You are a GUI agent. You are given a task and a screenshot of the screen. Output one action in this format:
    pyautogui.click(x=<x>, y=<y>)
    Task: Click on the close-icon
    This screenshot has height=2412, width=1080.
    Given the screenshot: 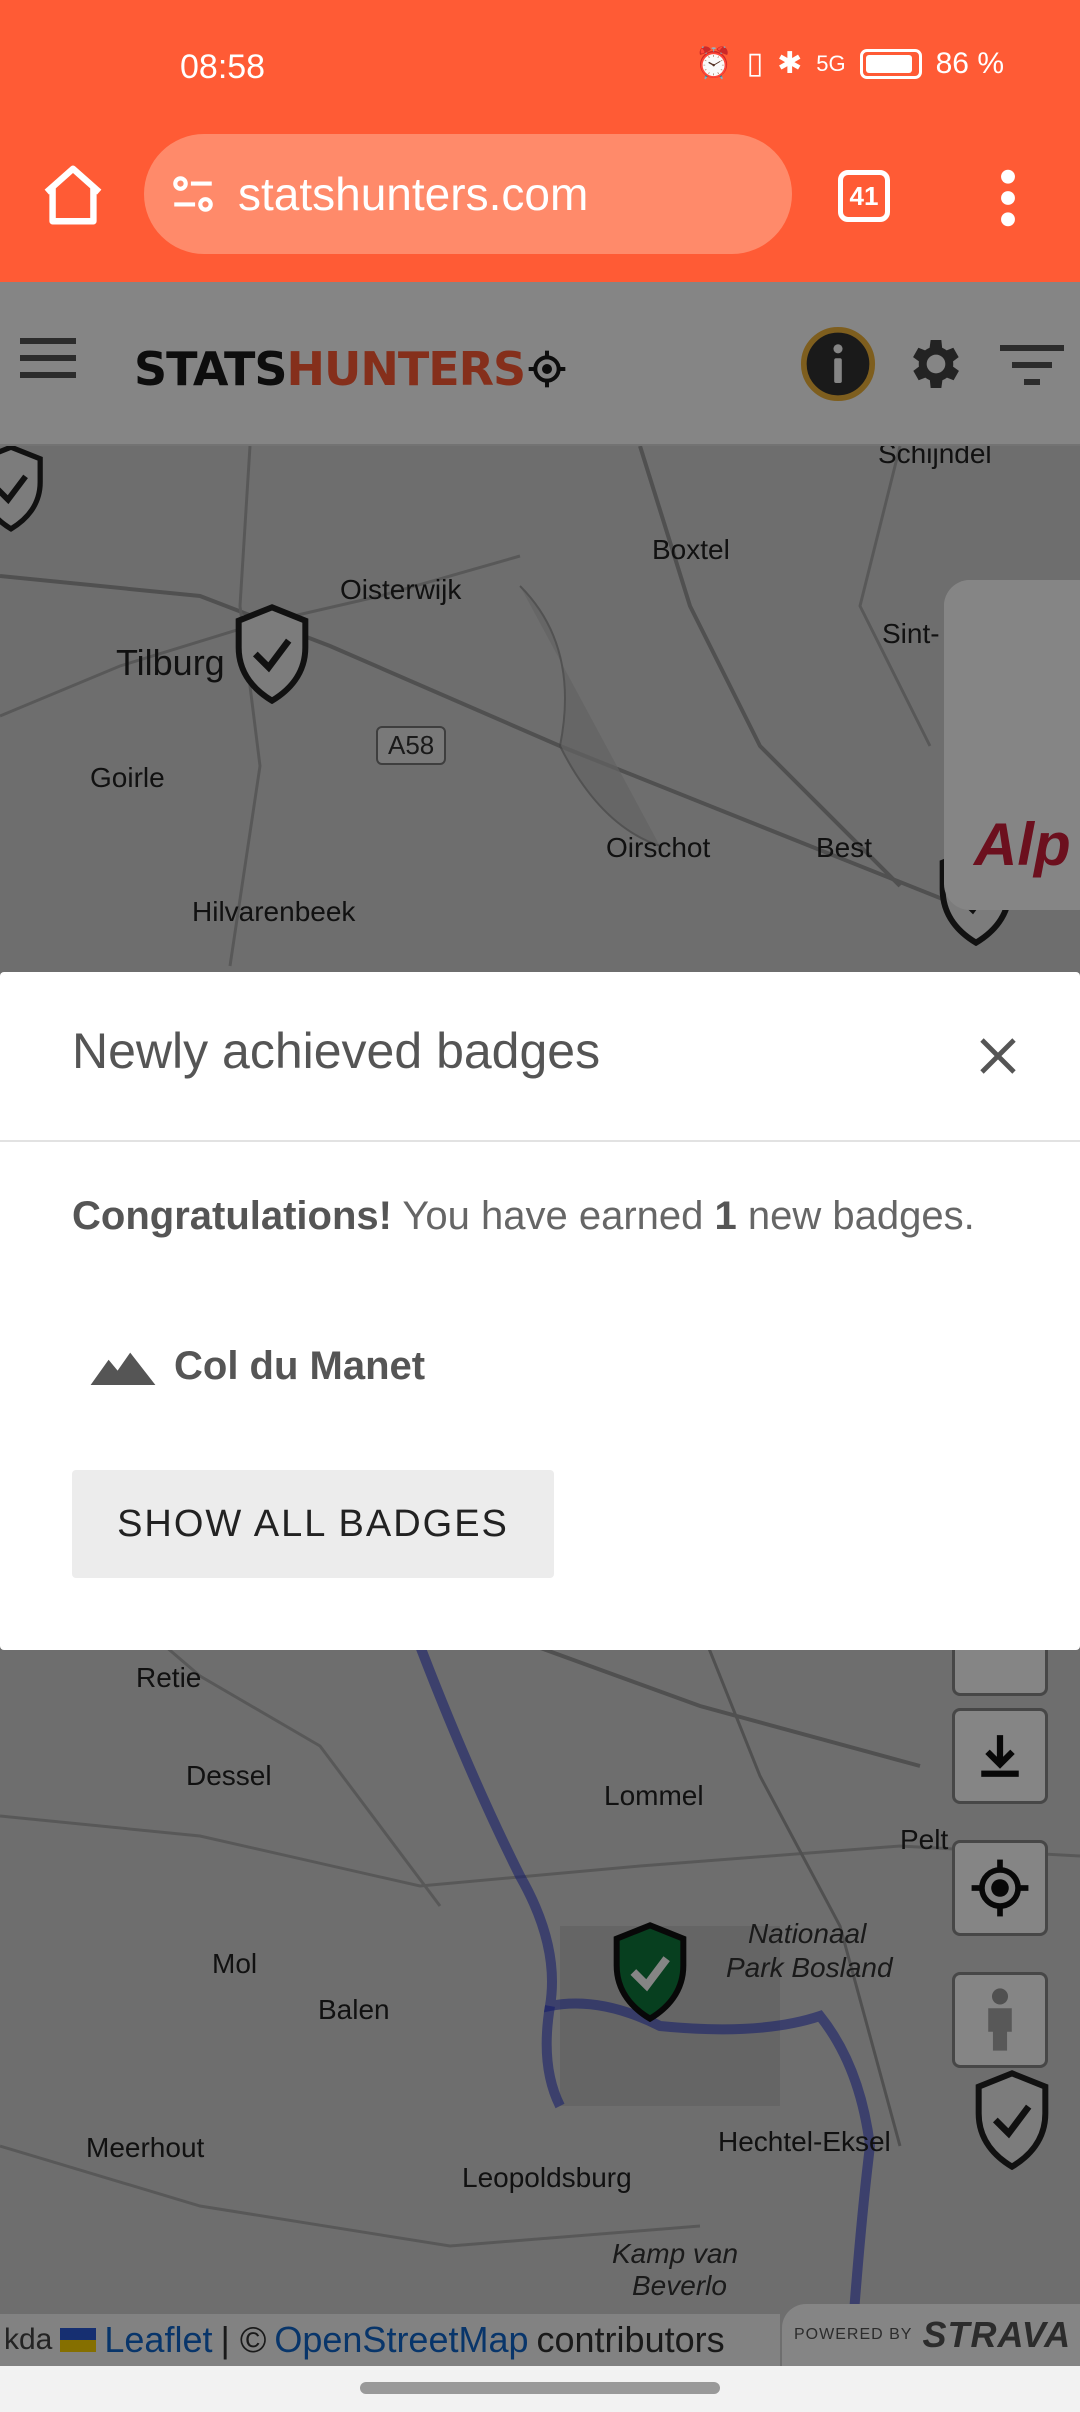 What is the action you would take?
    pyautogui.click(x=998, y=1056)
    